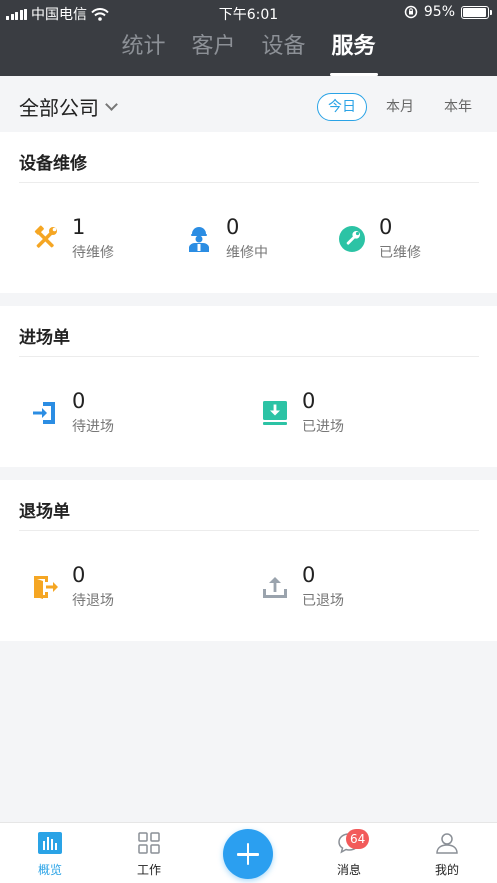 Image resolution: width=497 pixels, height=883 pixels. What do you see at coordinates (93, 253) in the screenshot?
I see `stat-label: 待维修` at bounding box center [93, 253].